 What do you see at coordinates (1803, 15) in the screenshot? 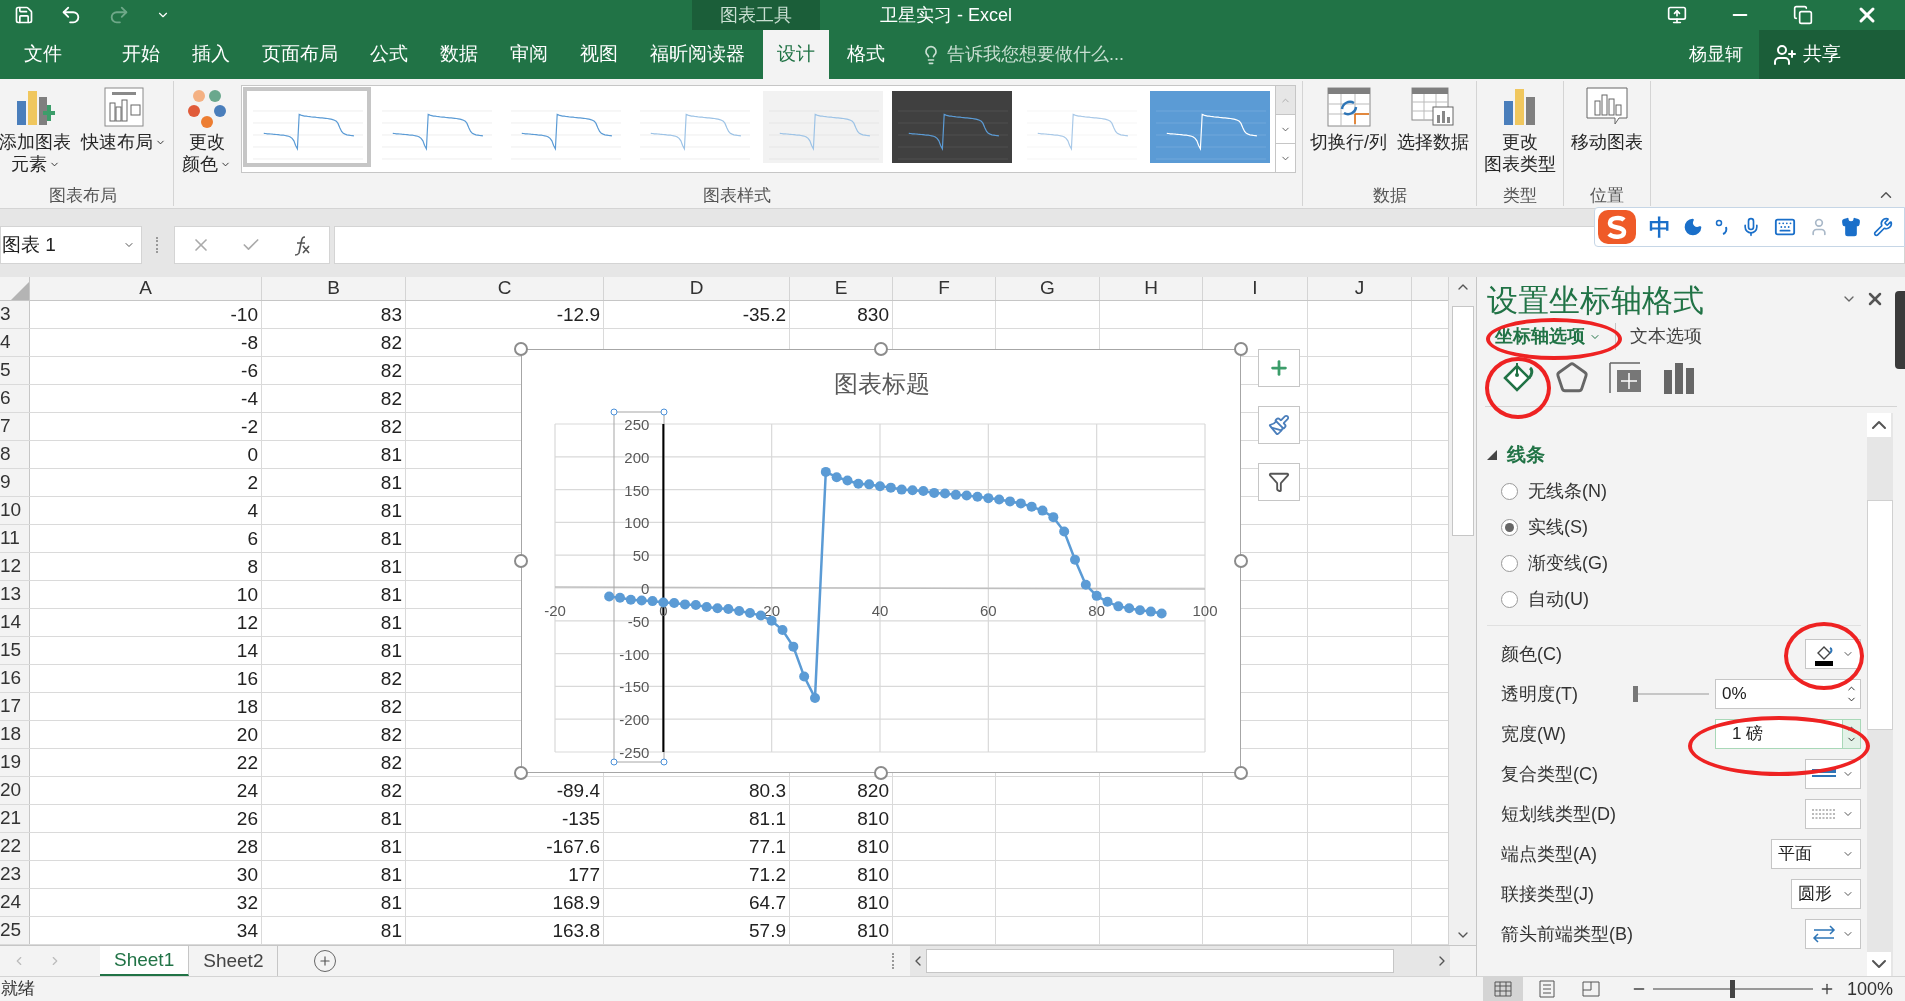
I see `restore-icon` at bounding box center [1803, 15].